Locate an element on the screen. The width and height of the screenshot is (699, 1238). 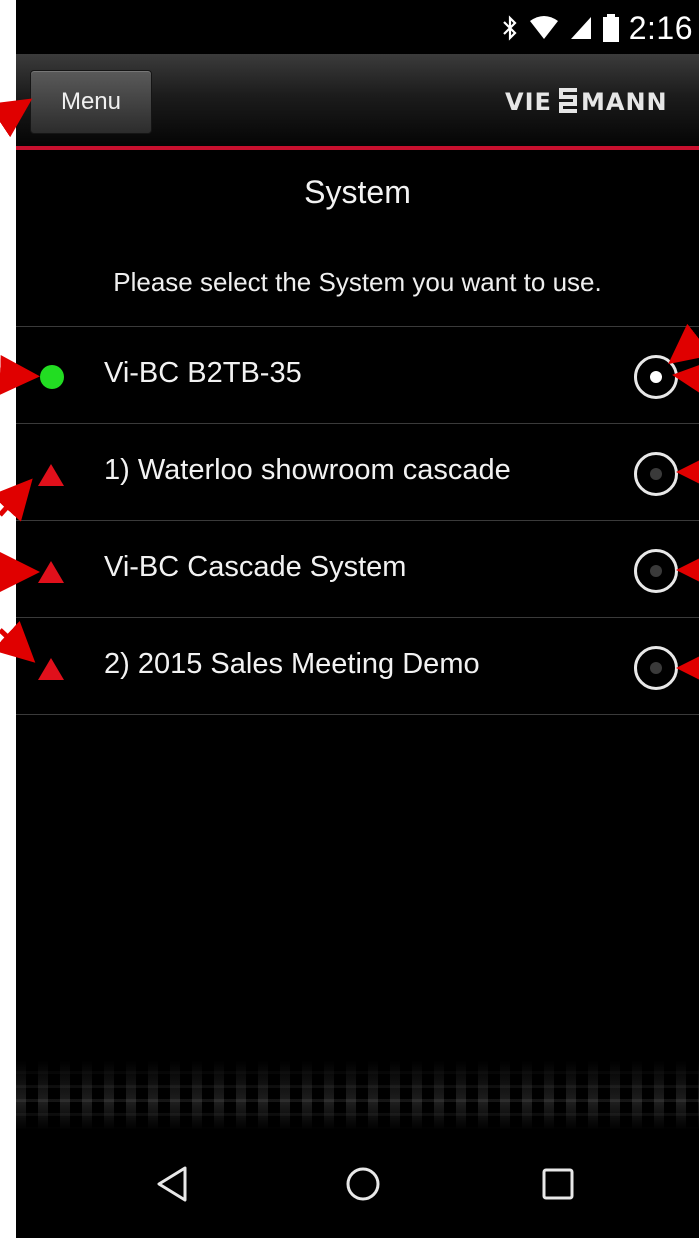
signal-icon is located at coordinates (580, 28).